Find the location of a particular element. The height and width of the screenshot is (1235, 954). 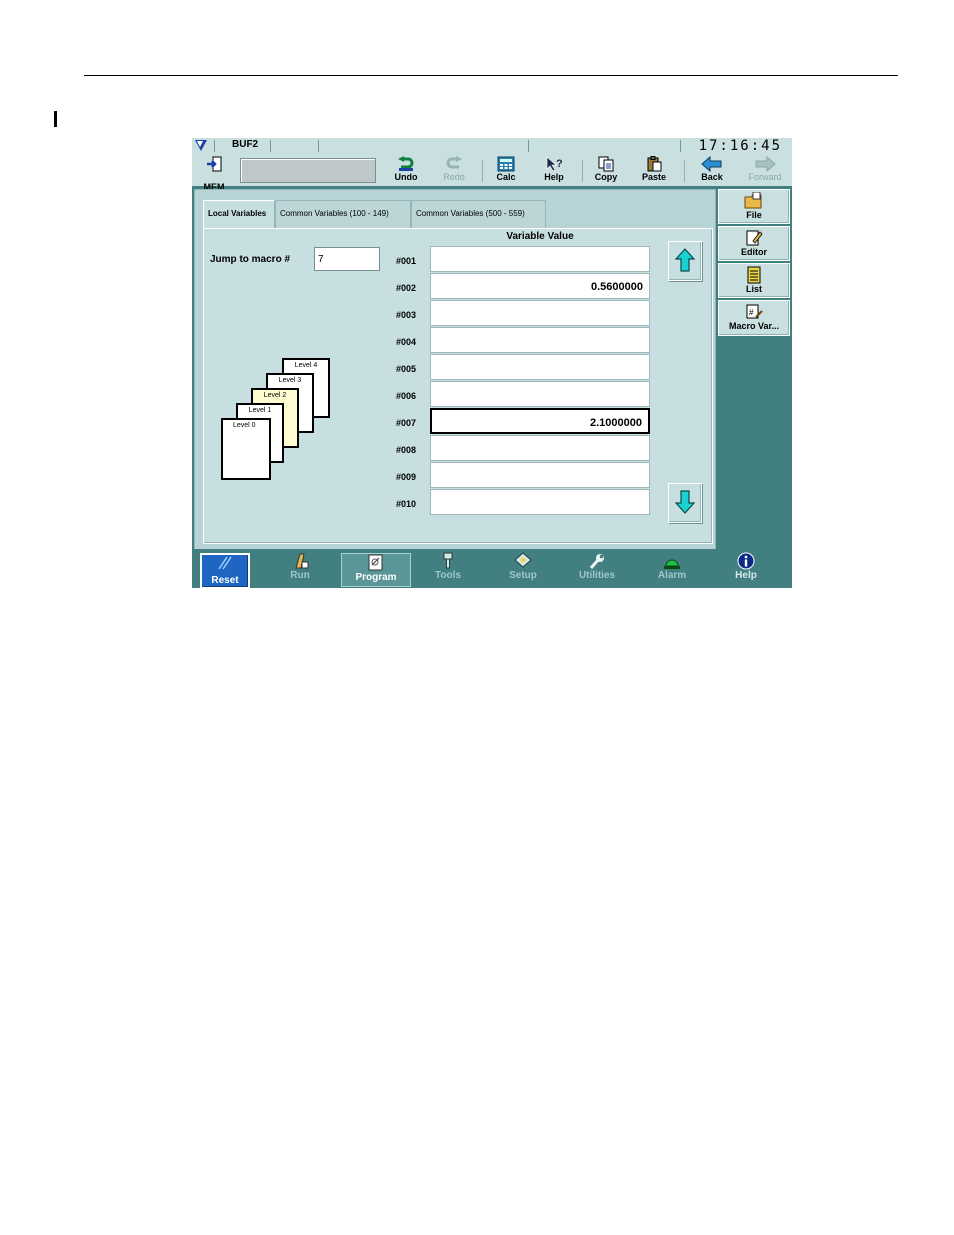

up-arrow-icon is located at coordinates (685, 260).